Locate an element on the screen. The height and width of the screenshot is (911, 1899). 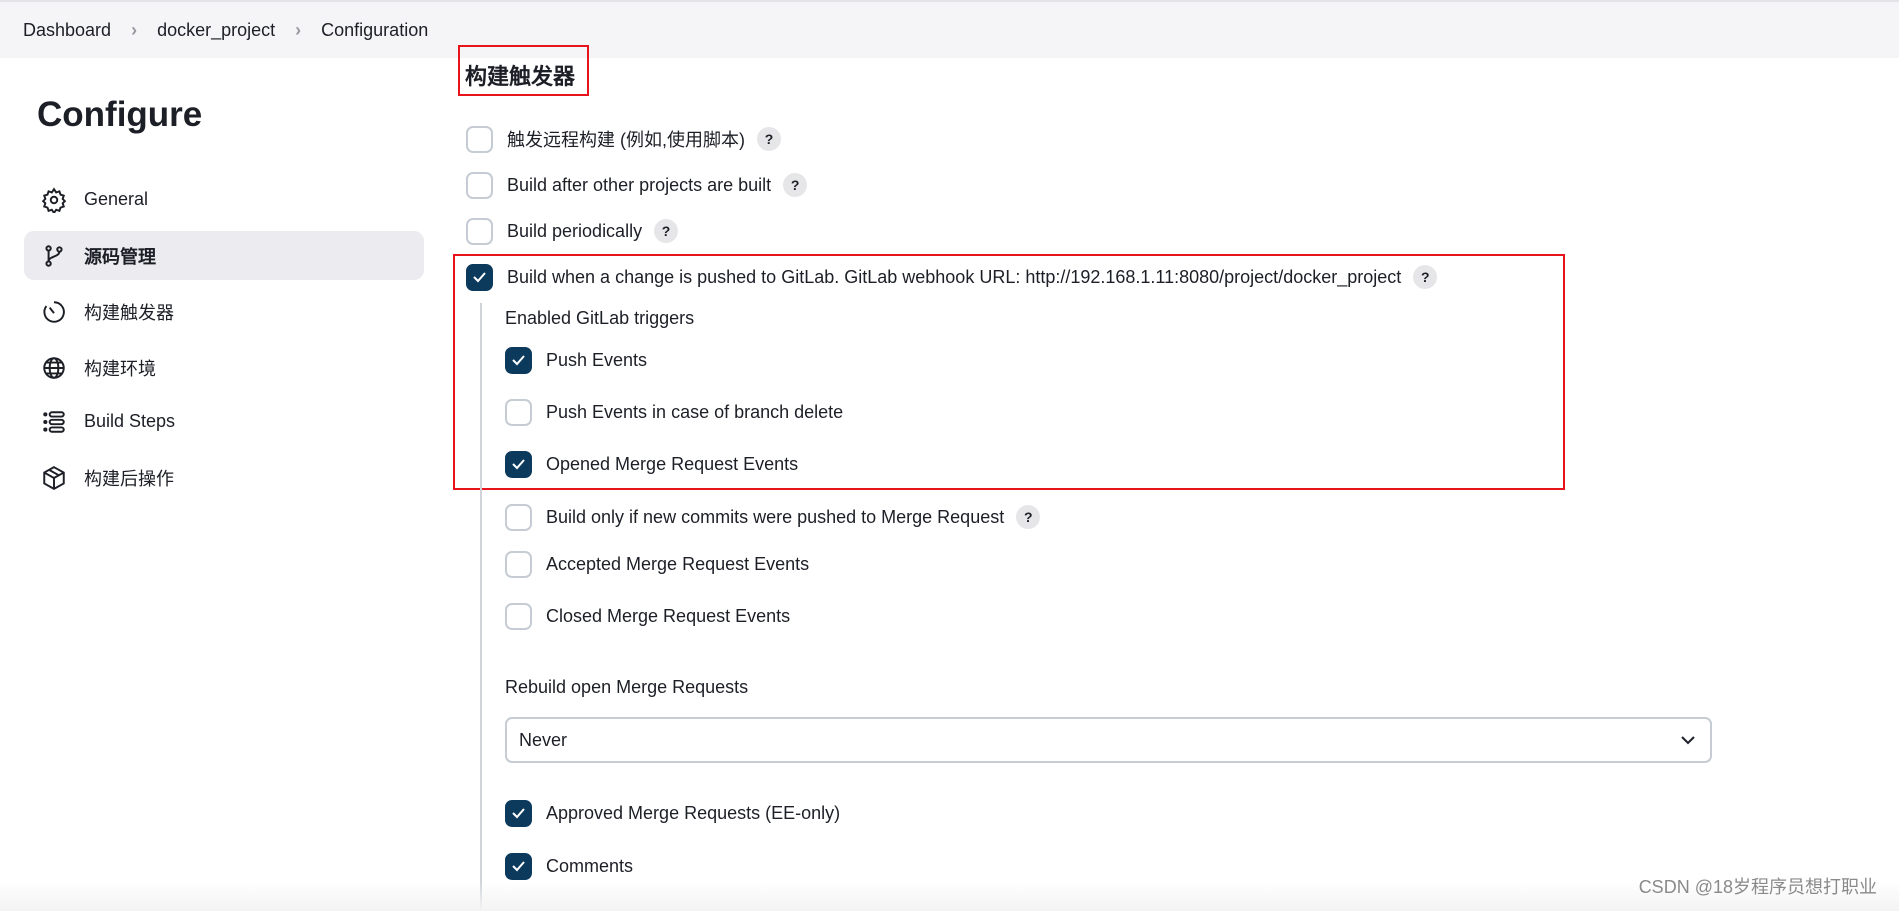
trigger-option: Build after other projects are built? is located at coordinates (637, 185).